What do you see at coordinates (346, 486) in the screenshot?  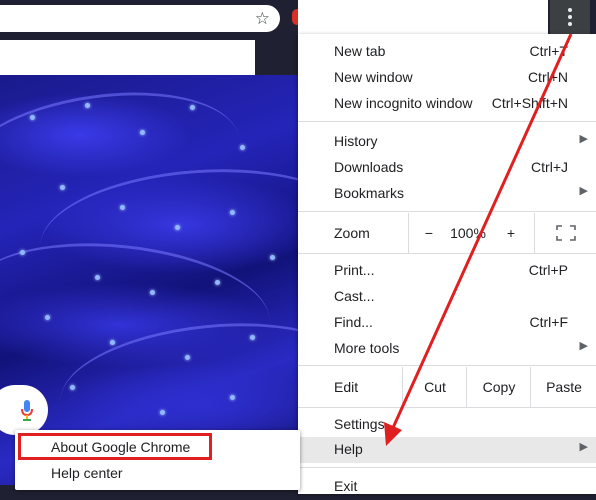 I see `menu-label: Exit` at bounding box center [346, 486].